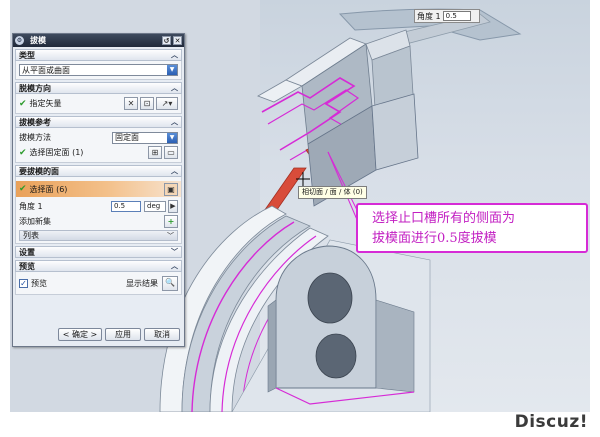 The image size is (600, 437). What do you see at coordinates (123, 334) in the screenshot?
I see `apply-button: 应用` at bounding box center [123, 334].